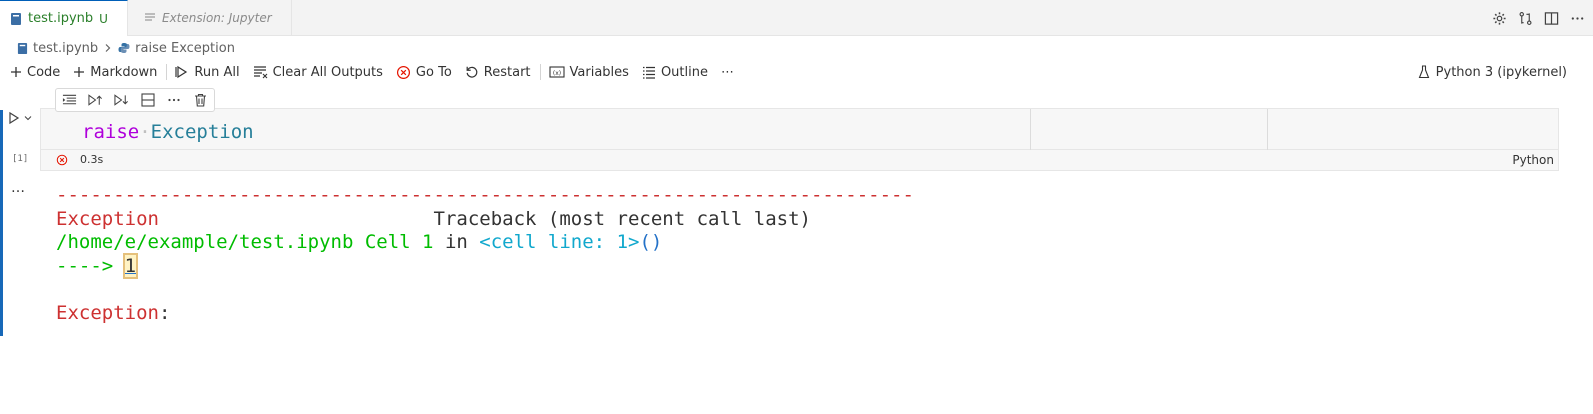  What do you see at coordinates (1501, 72) in the screenshot?
I see `kernel-label: Python 3 (ipykernel)` at bounding box center [1501, 72].